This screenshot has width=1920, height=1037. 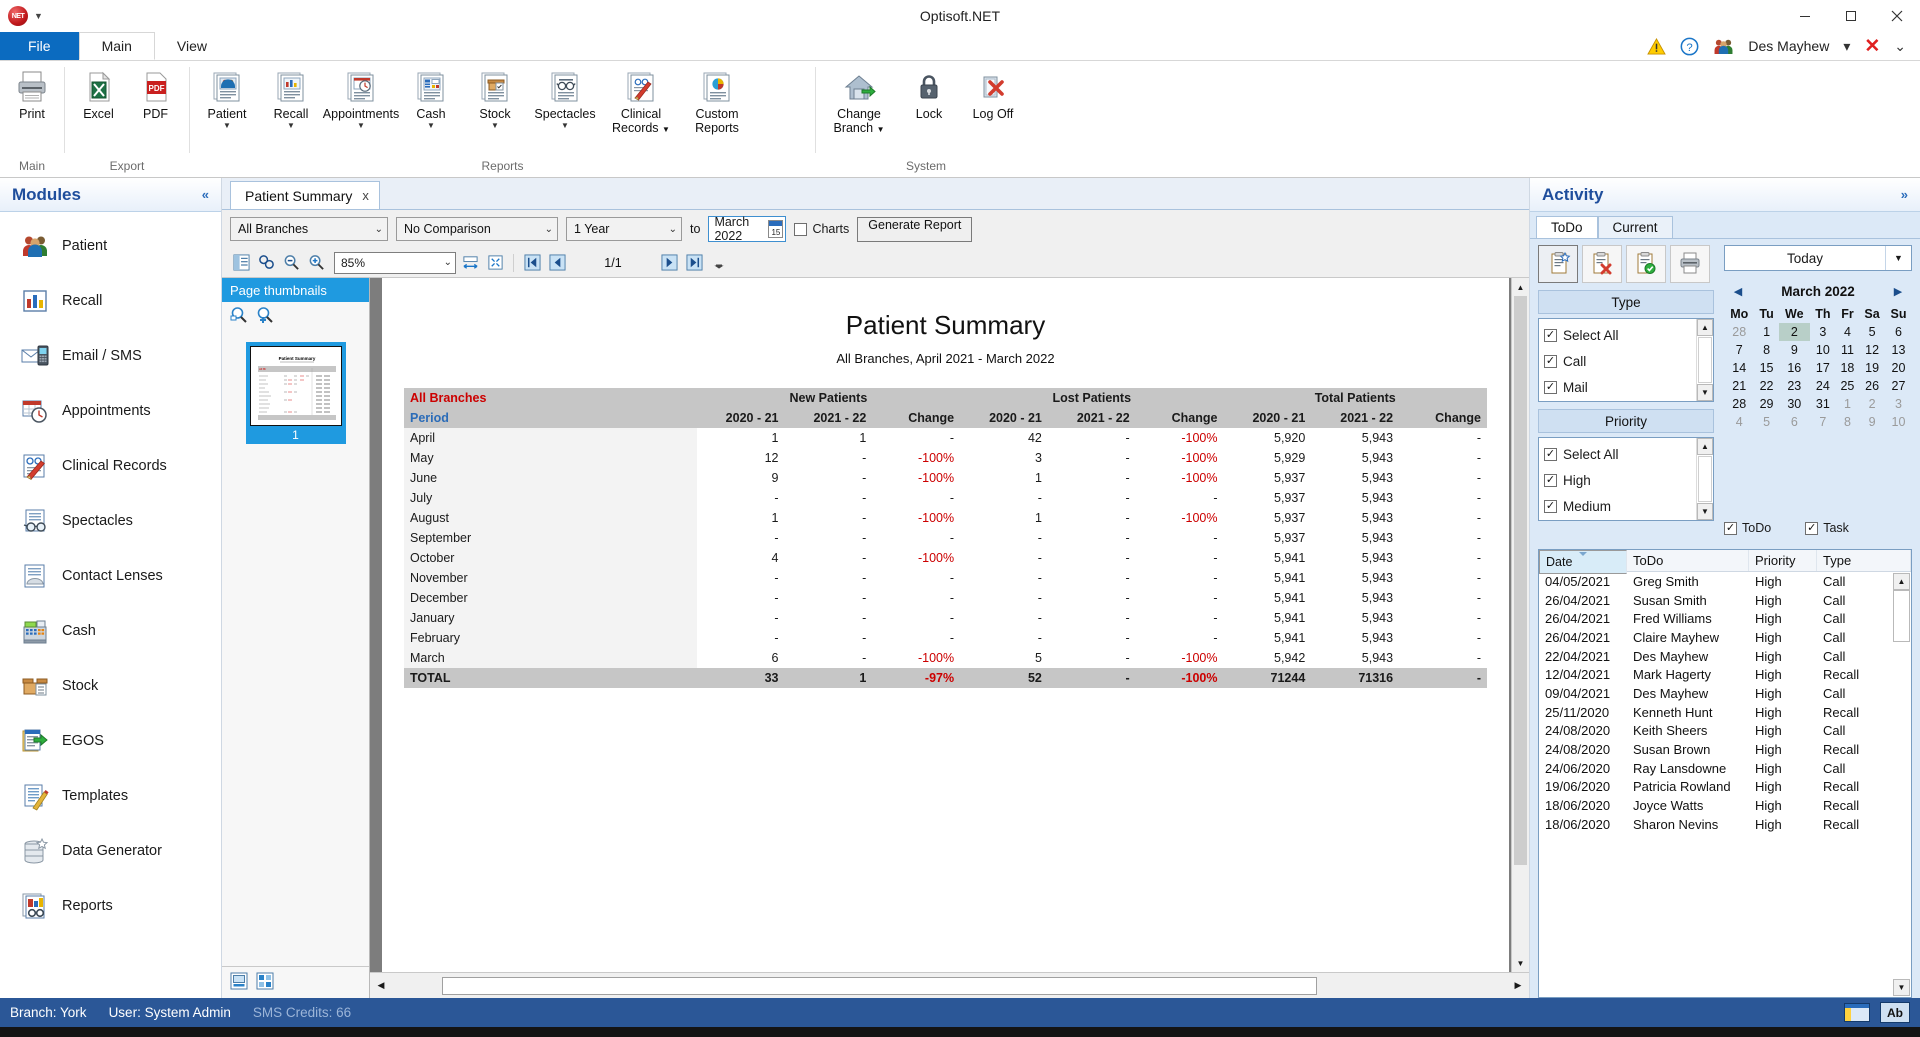 What do you see at coordinates (776, 229) in the screenshot?
I see `calendar-icon: 15` at bounding box center [776, 229].